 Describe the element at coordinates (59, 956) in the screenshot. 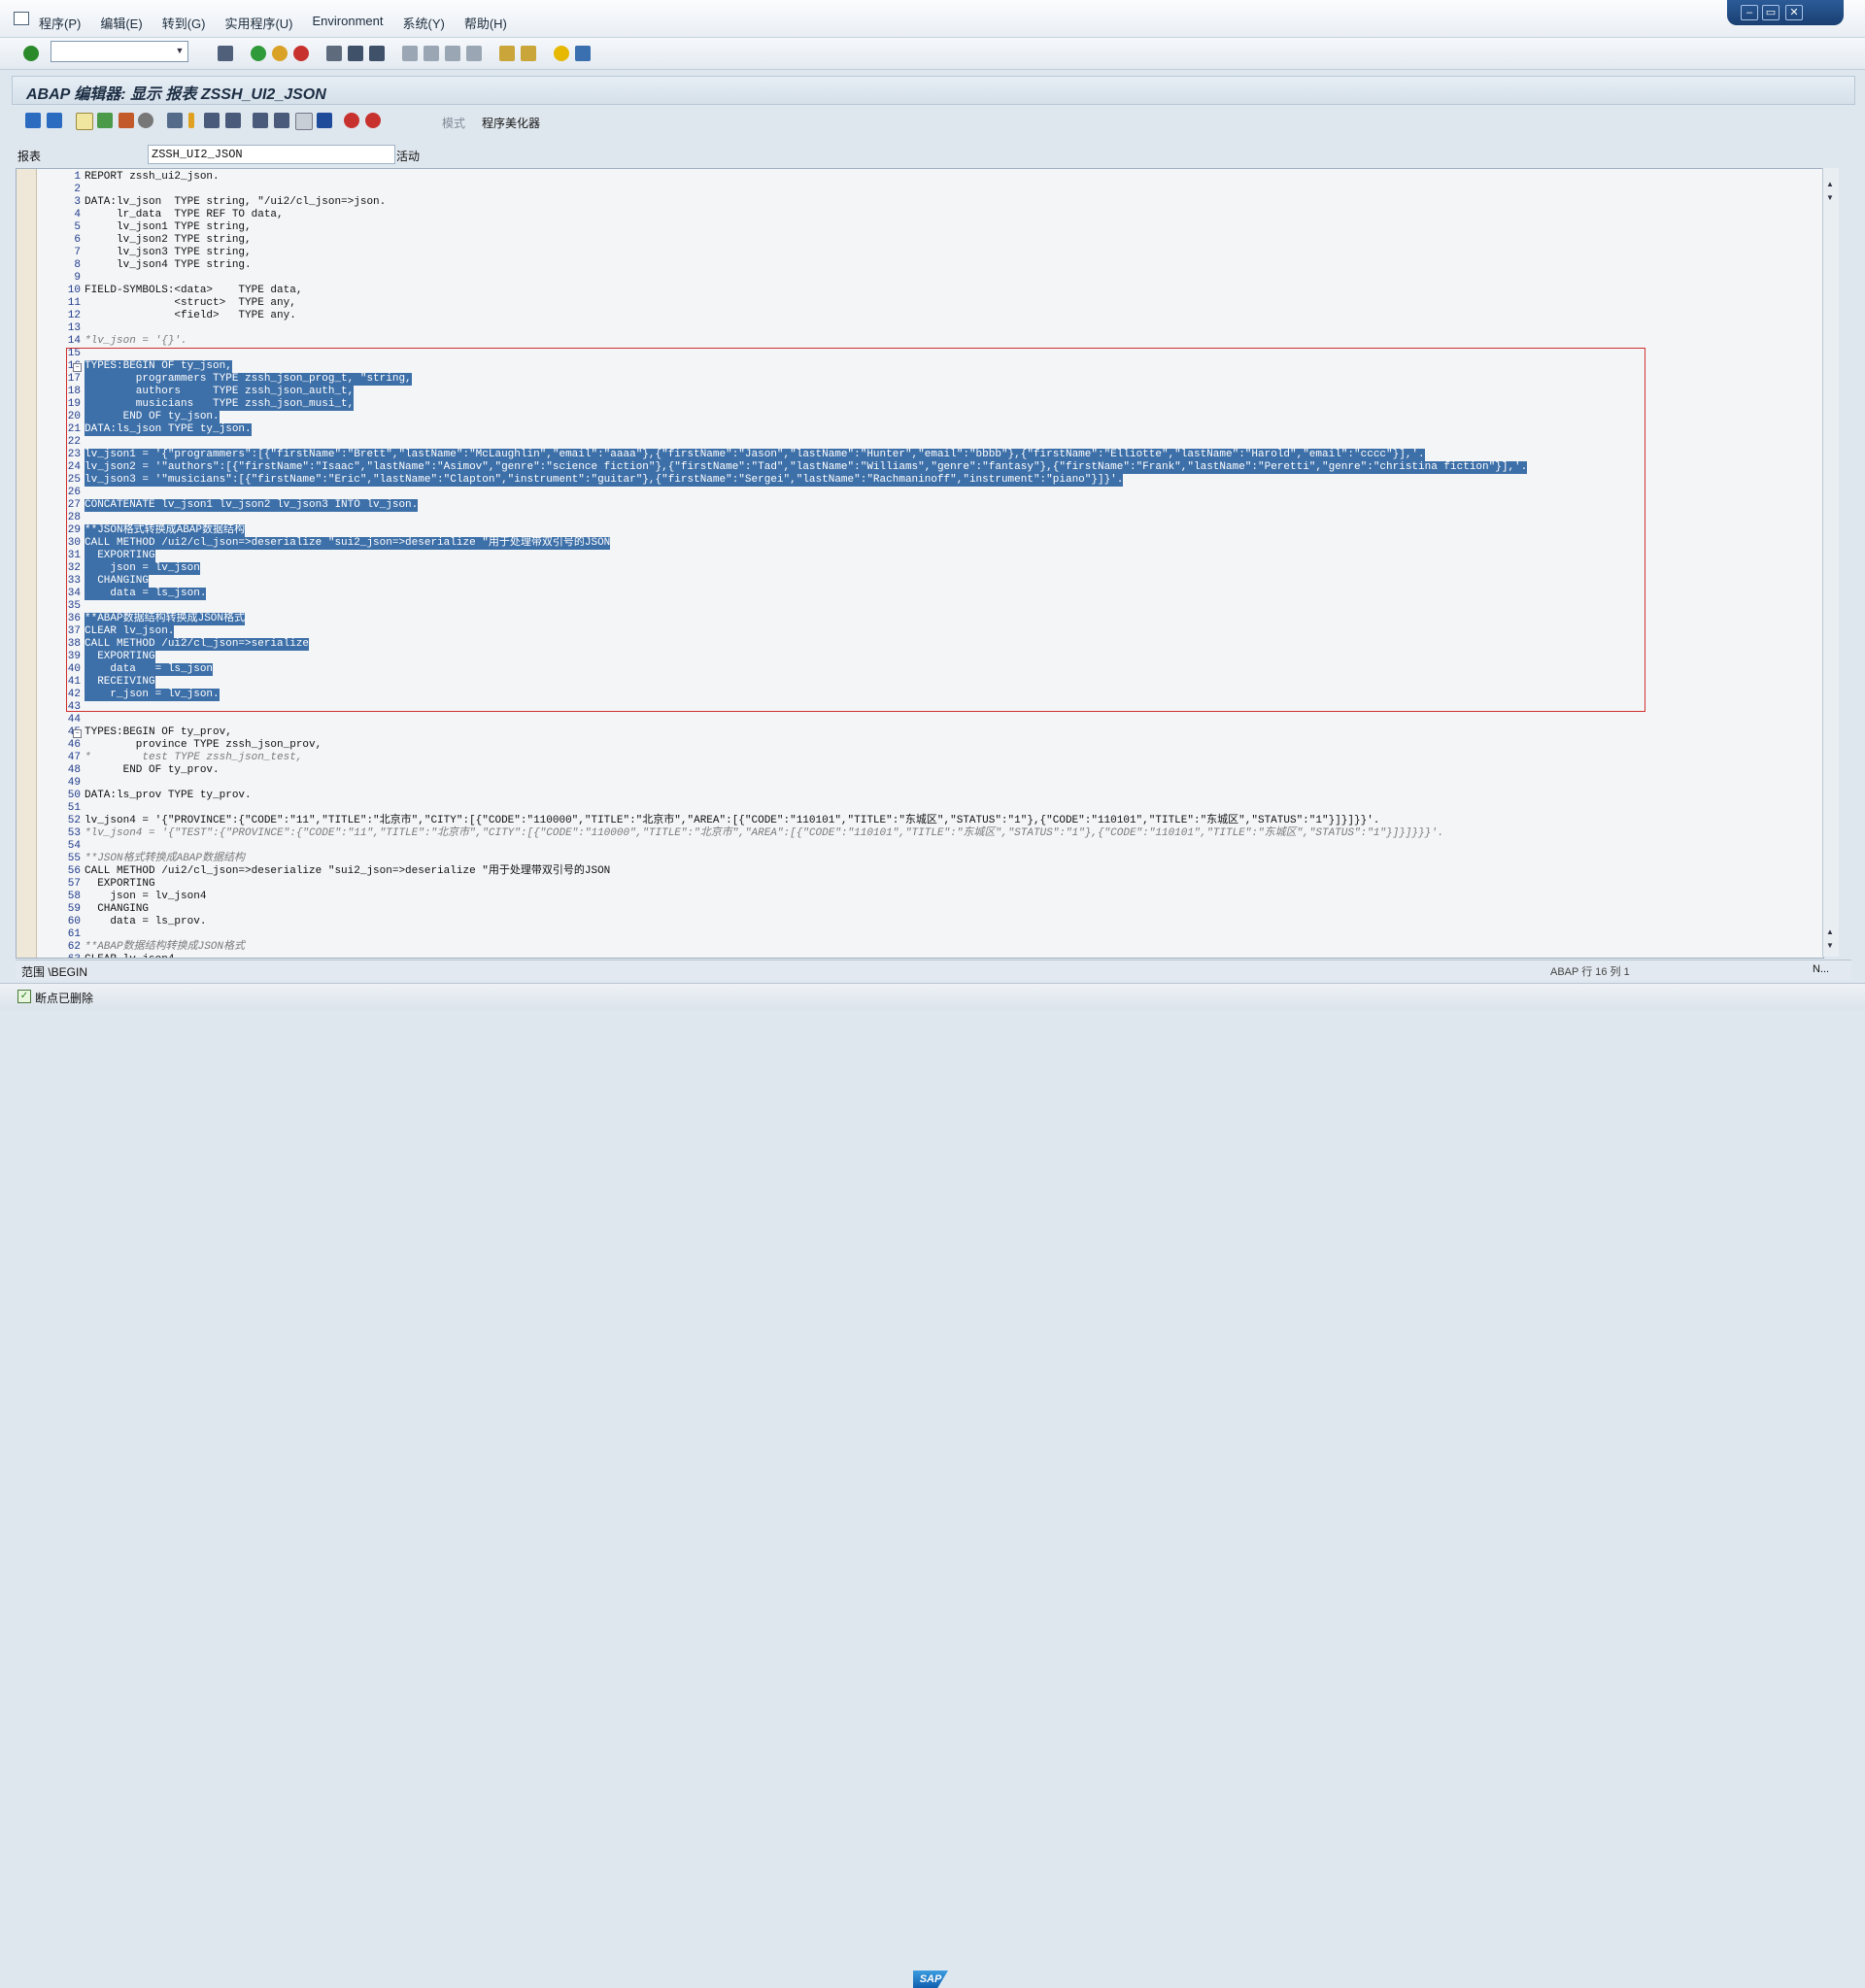

I see `line-number: 63` at that location.